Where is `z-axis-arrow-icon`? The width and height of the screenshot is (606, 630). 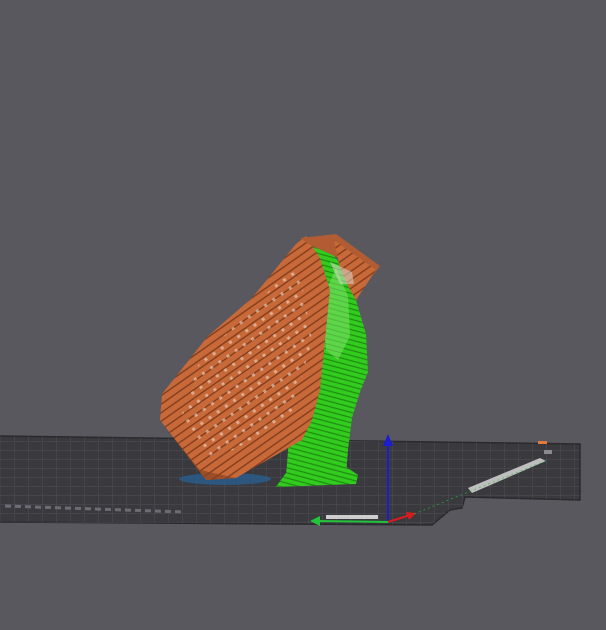
z-axis-arrow-icon is located at coordinates (388, 440).